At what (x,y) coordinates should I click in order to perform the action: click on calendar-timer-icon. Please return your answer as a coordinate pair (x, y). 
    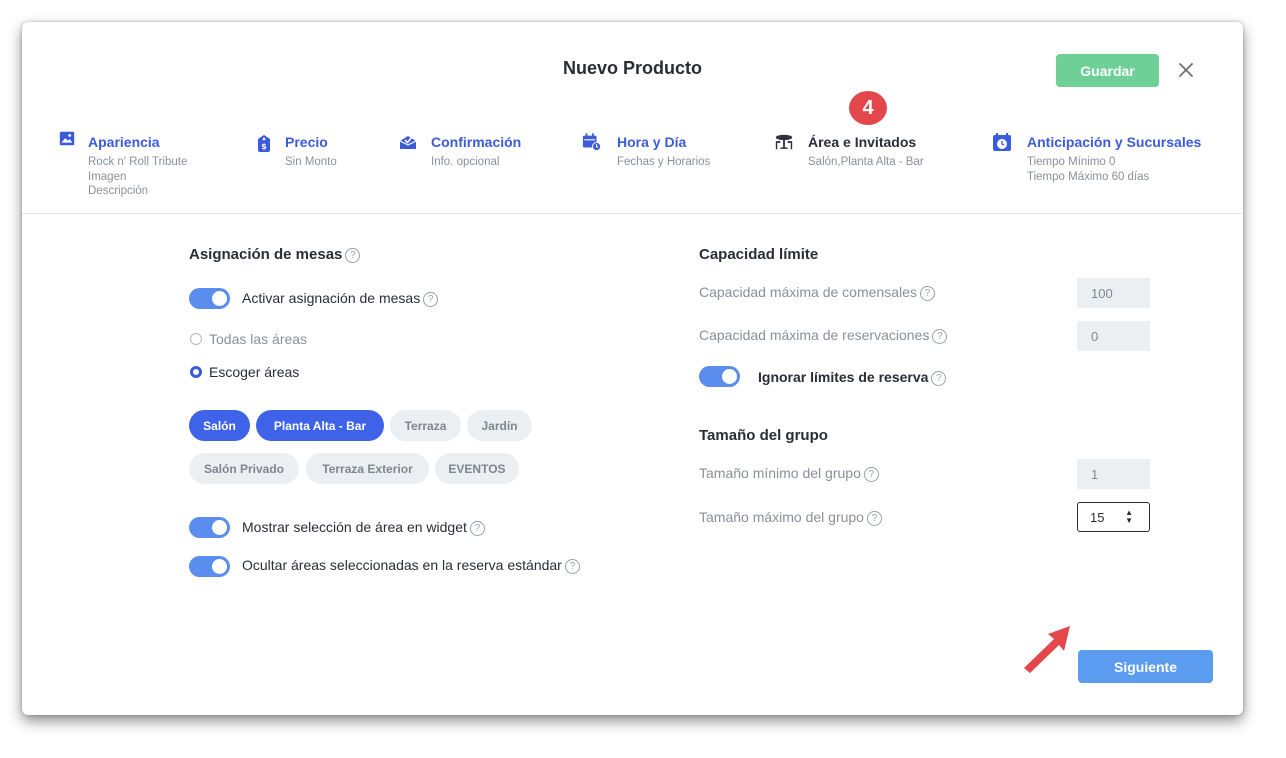
    Looking at the image, I should click on (1002, 142).